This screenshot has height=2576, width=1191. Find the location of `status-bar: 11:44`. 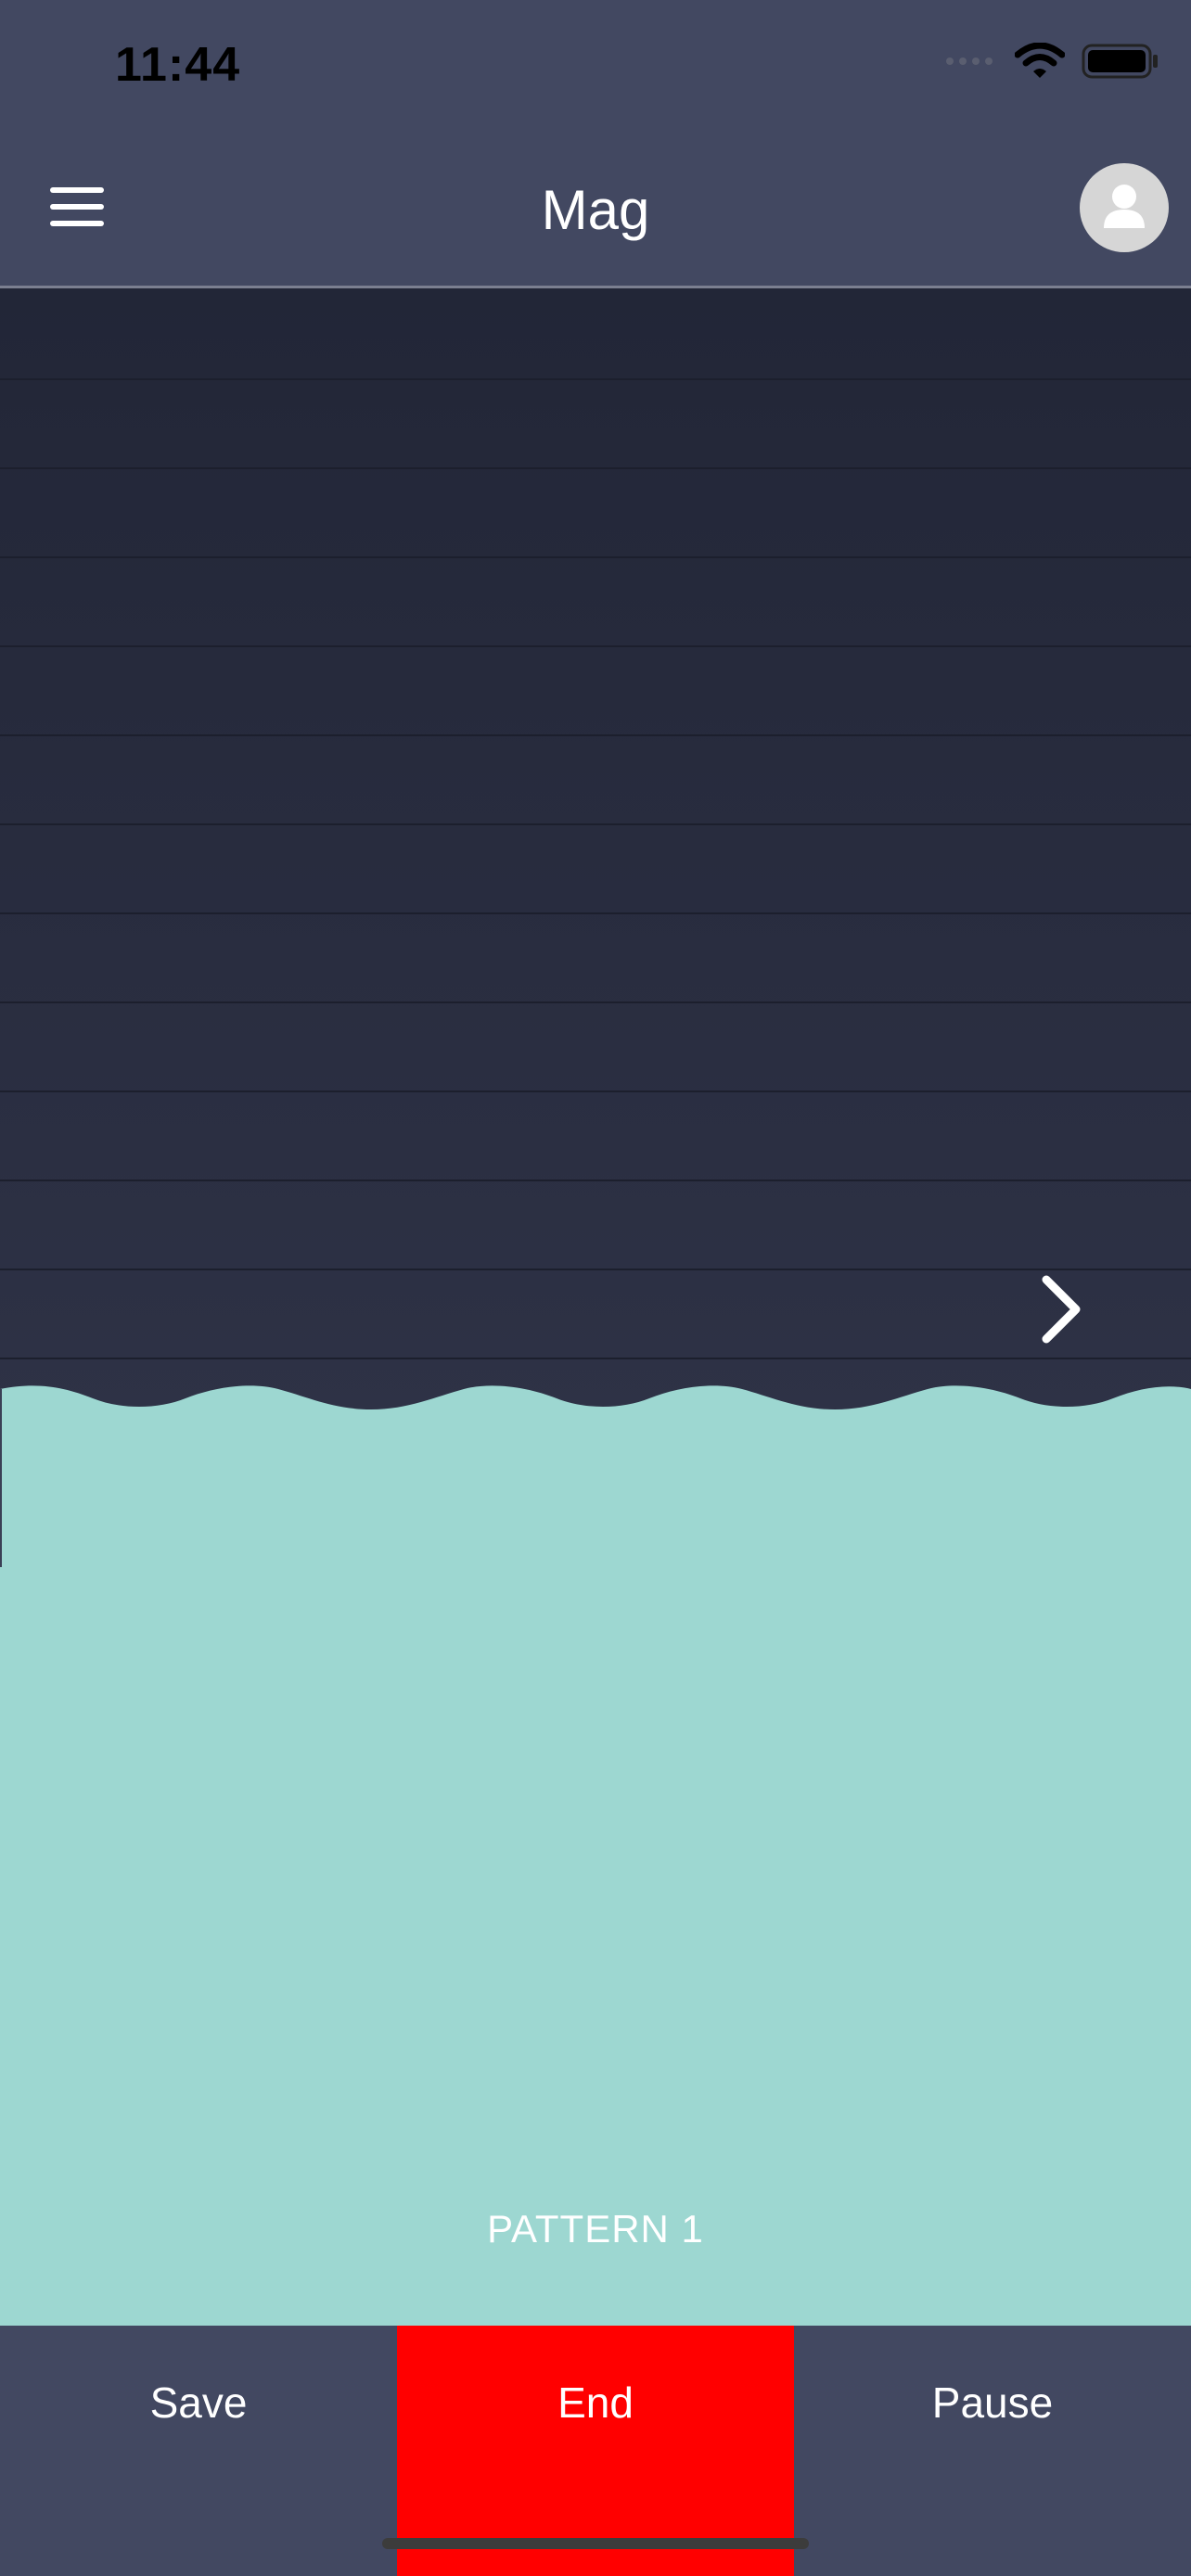

status-bar: 11:44 is located at coordinates (595, 69).